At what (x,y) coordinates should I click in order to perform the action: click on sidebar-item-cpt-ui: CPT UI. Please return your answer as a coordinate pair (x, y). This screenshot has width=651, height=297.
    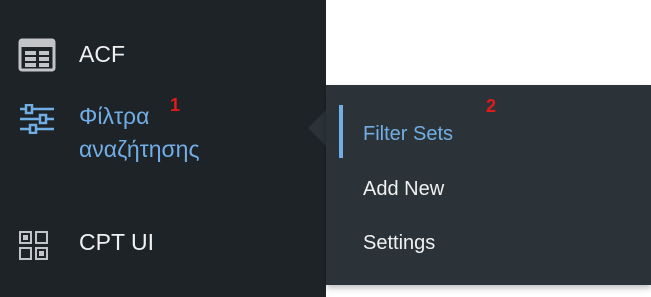
    Looking at the image, I should click on (163, 244).